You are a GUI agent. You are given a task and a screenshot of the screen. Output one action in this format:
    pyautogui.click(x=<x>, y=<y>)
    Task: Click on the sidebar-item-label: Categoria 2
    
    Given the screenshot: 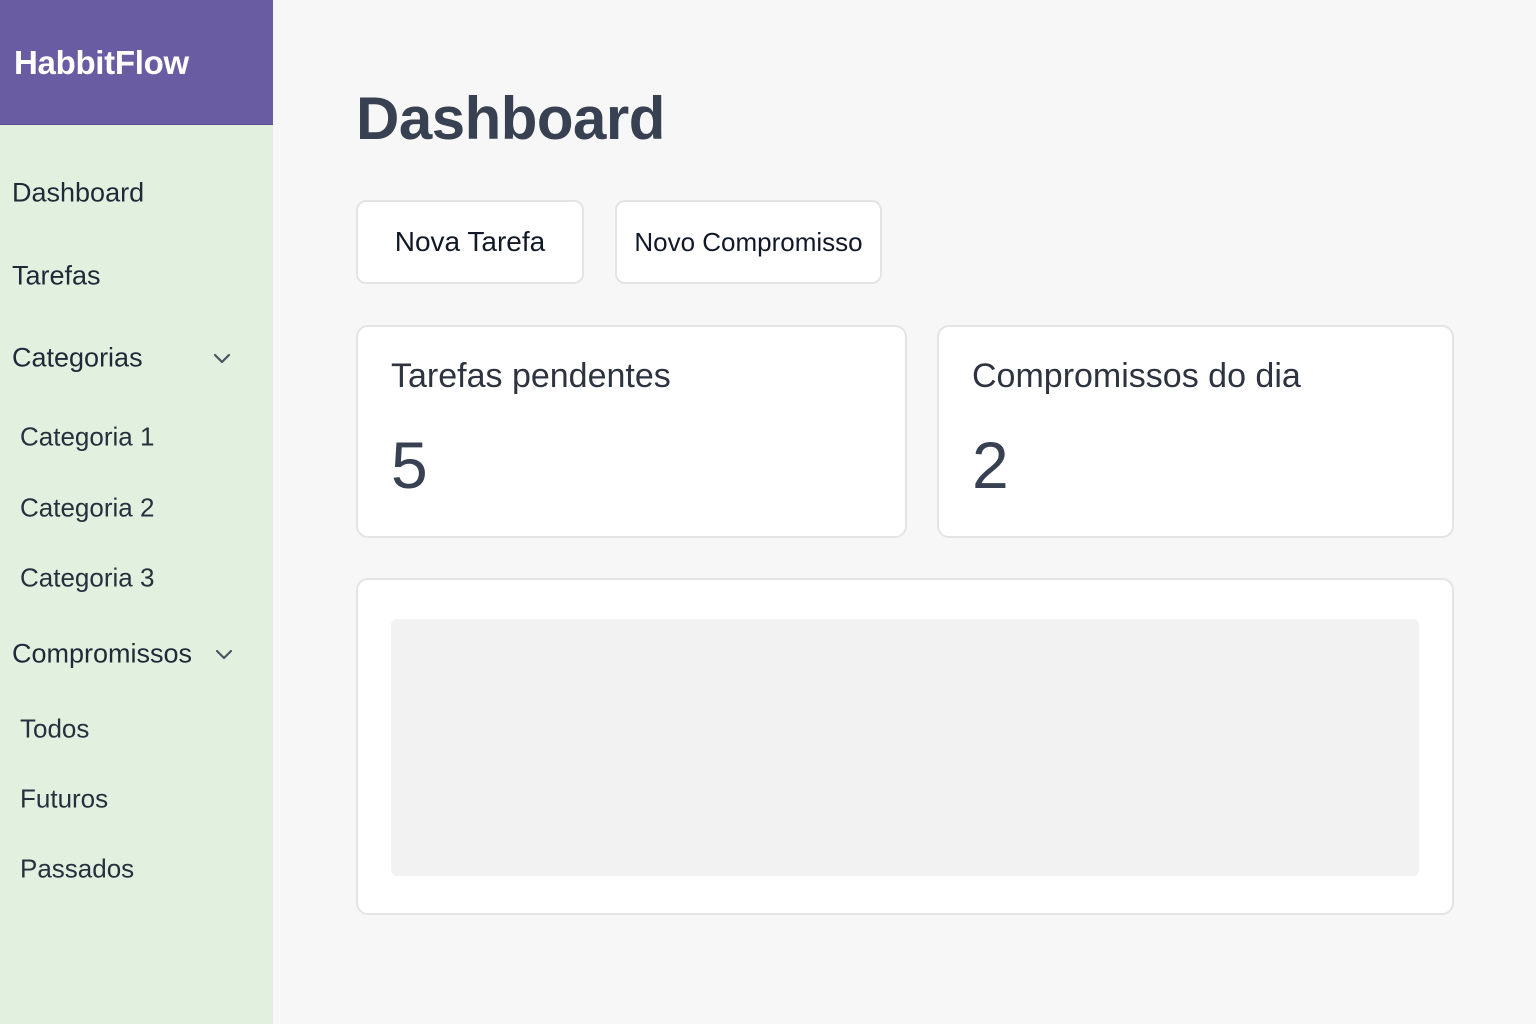 What is the action you would take?
    pyautogui.click(x=87, y=507)
    